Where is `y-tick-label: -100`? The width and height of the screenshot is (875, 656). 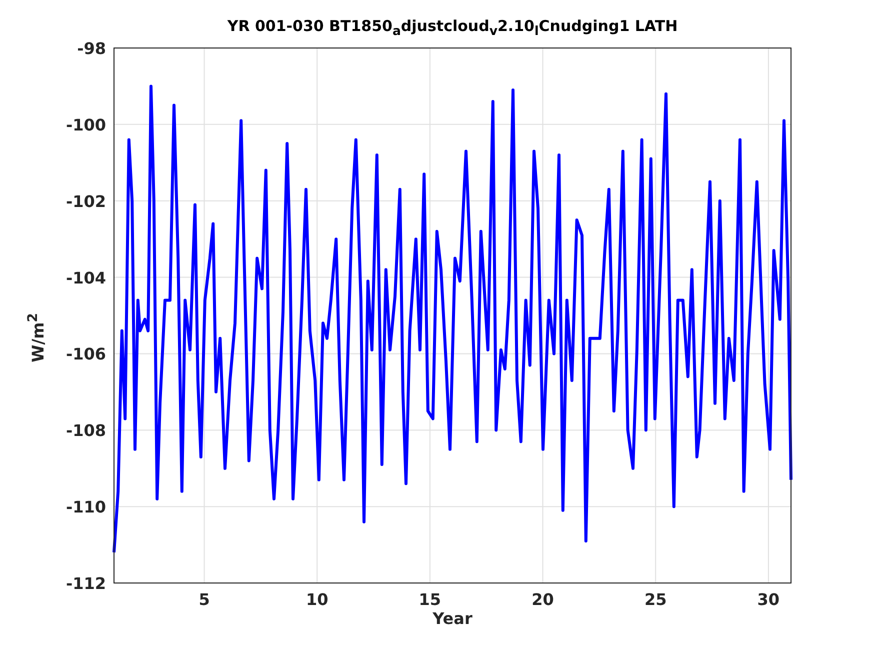 y-tick-label: -100 is located at coordinates (86, 124).